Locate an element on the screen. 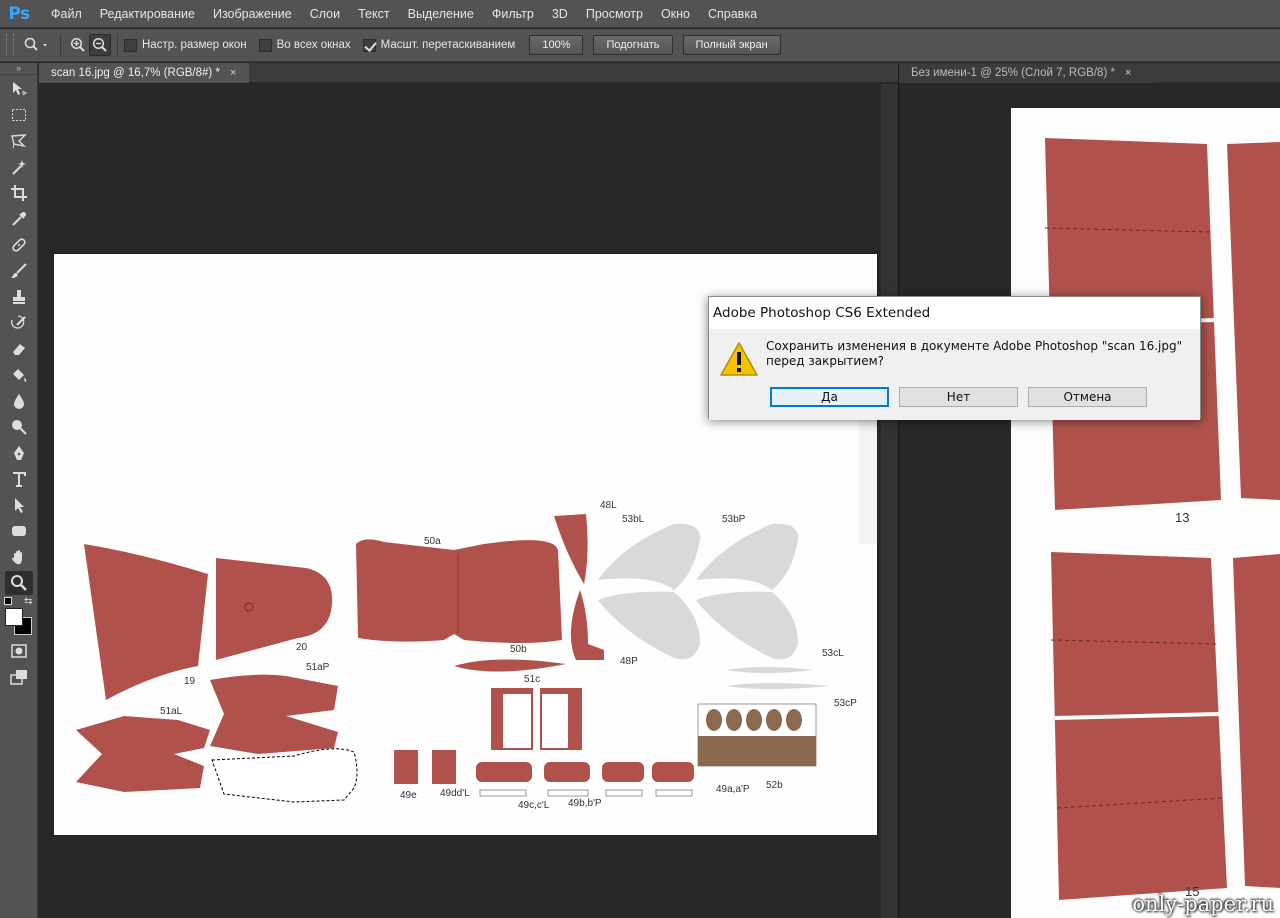 The image size is (1280, 918). swap-colors-icon: ⇆ is located at coordinates (28, 601).